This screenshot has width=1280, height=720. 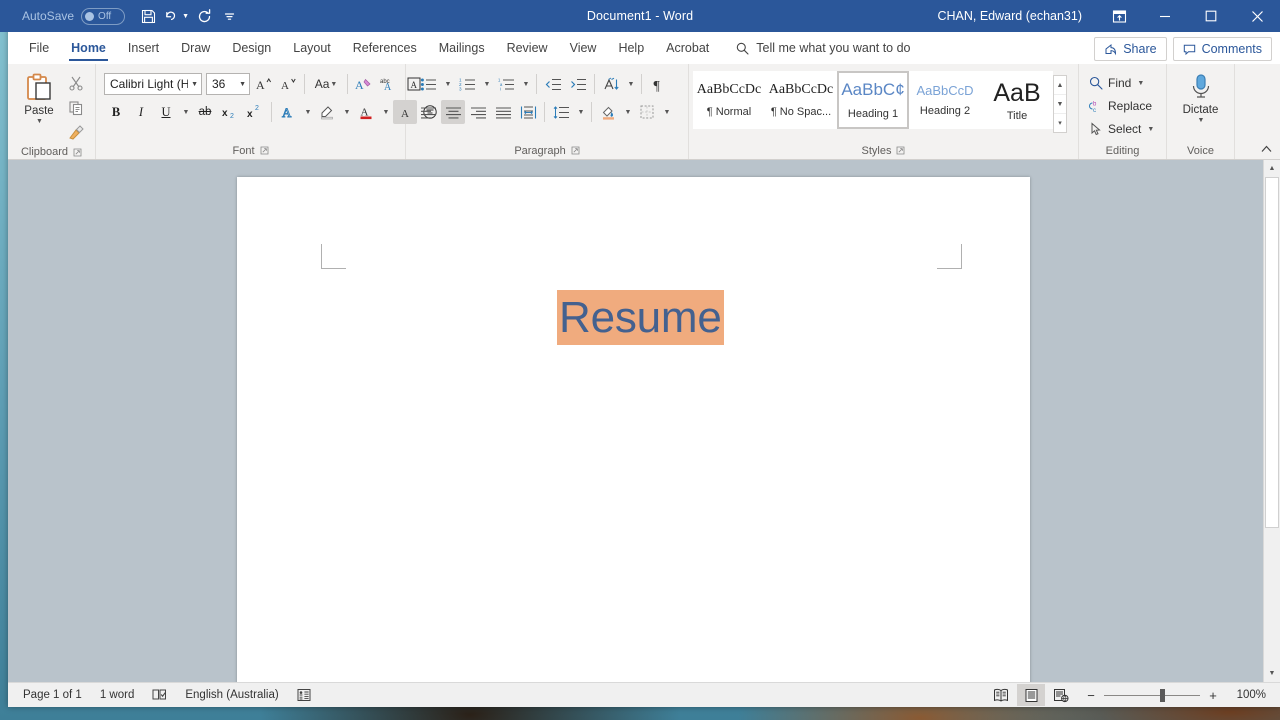 What do you see at coordinates (528, 112) in the screenshot?
I see `distributed-button` at bounding box center [528, 112].